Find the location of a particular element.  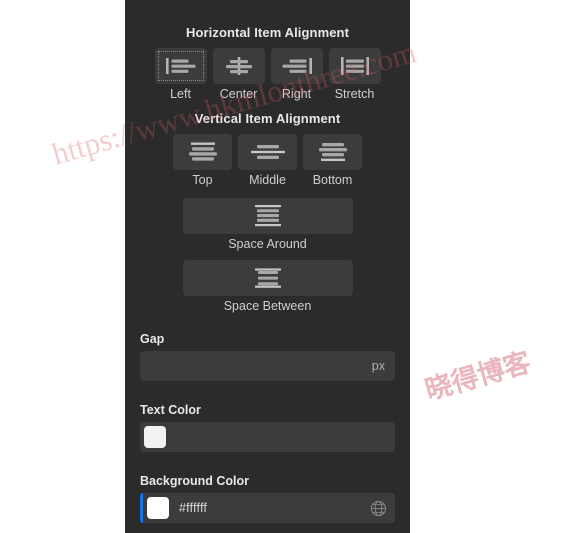

align-center-cell: Center is located at coordinates (238, 74).